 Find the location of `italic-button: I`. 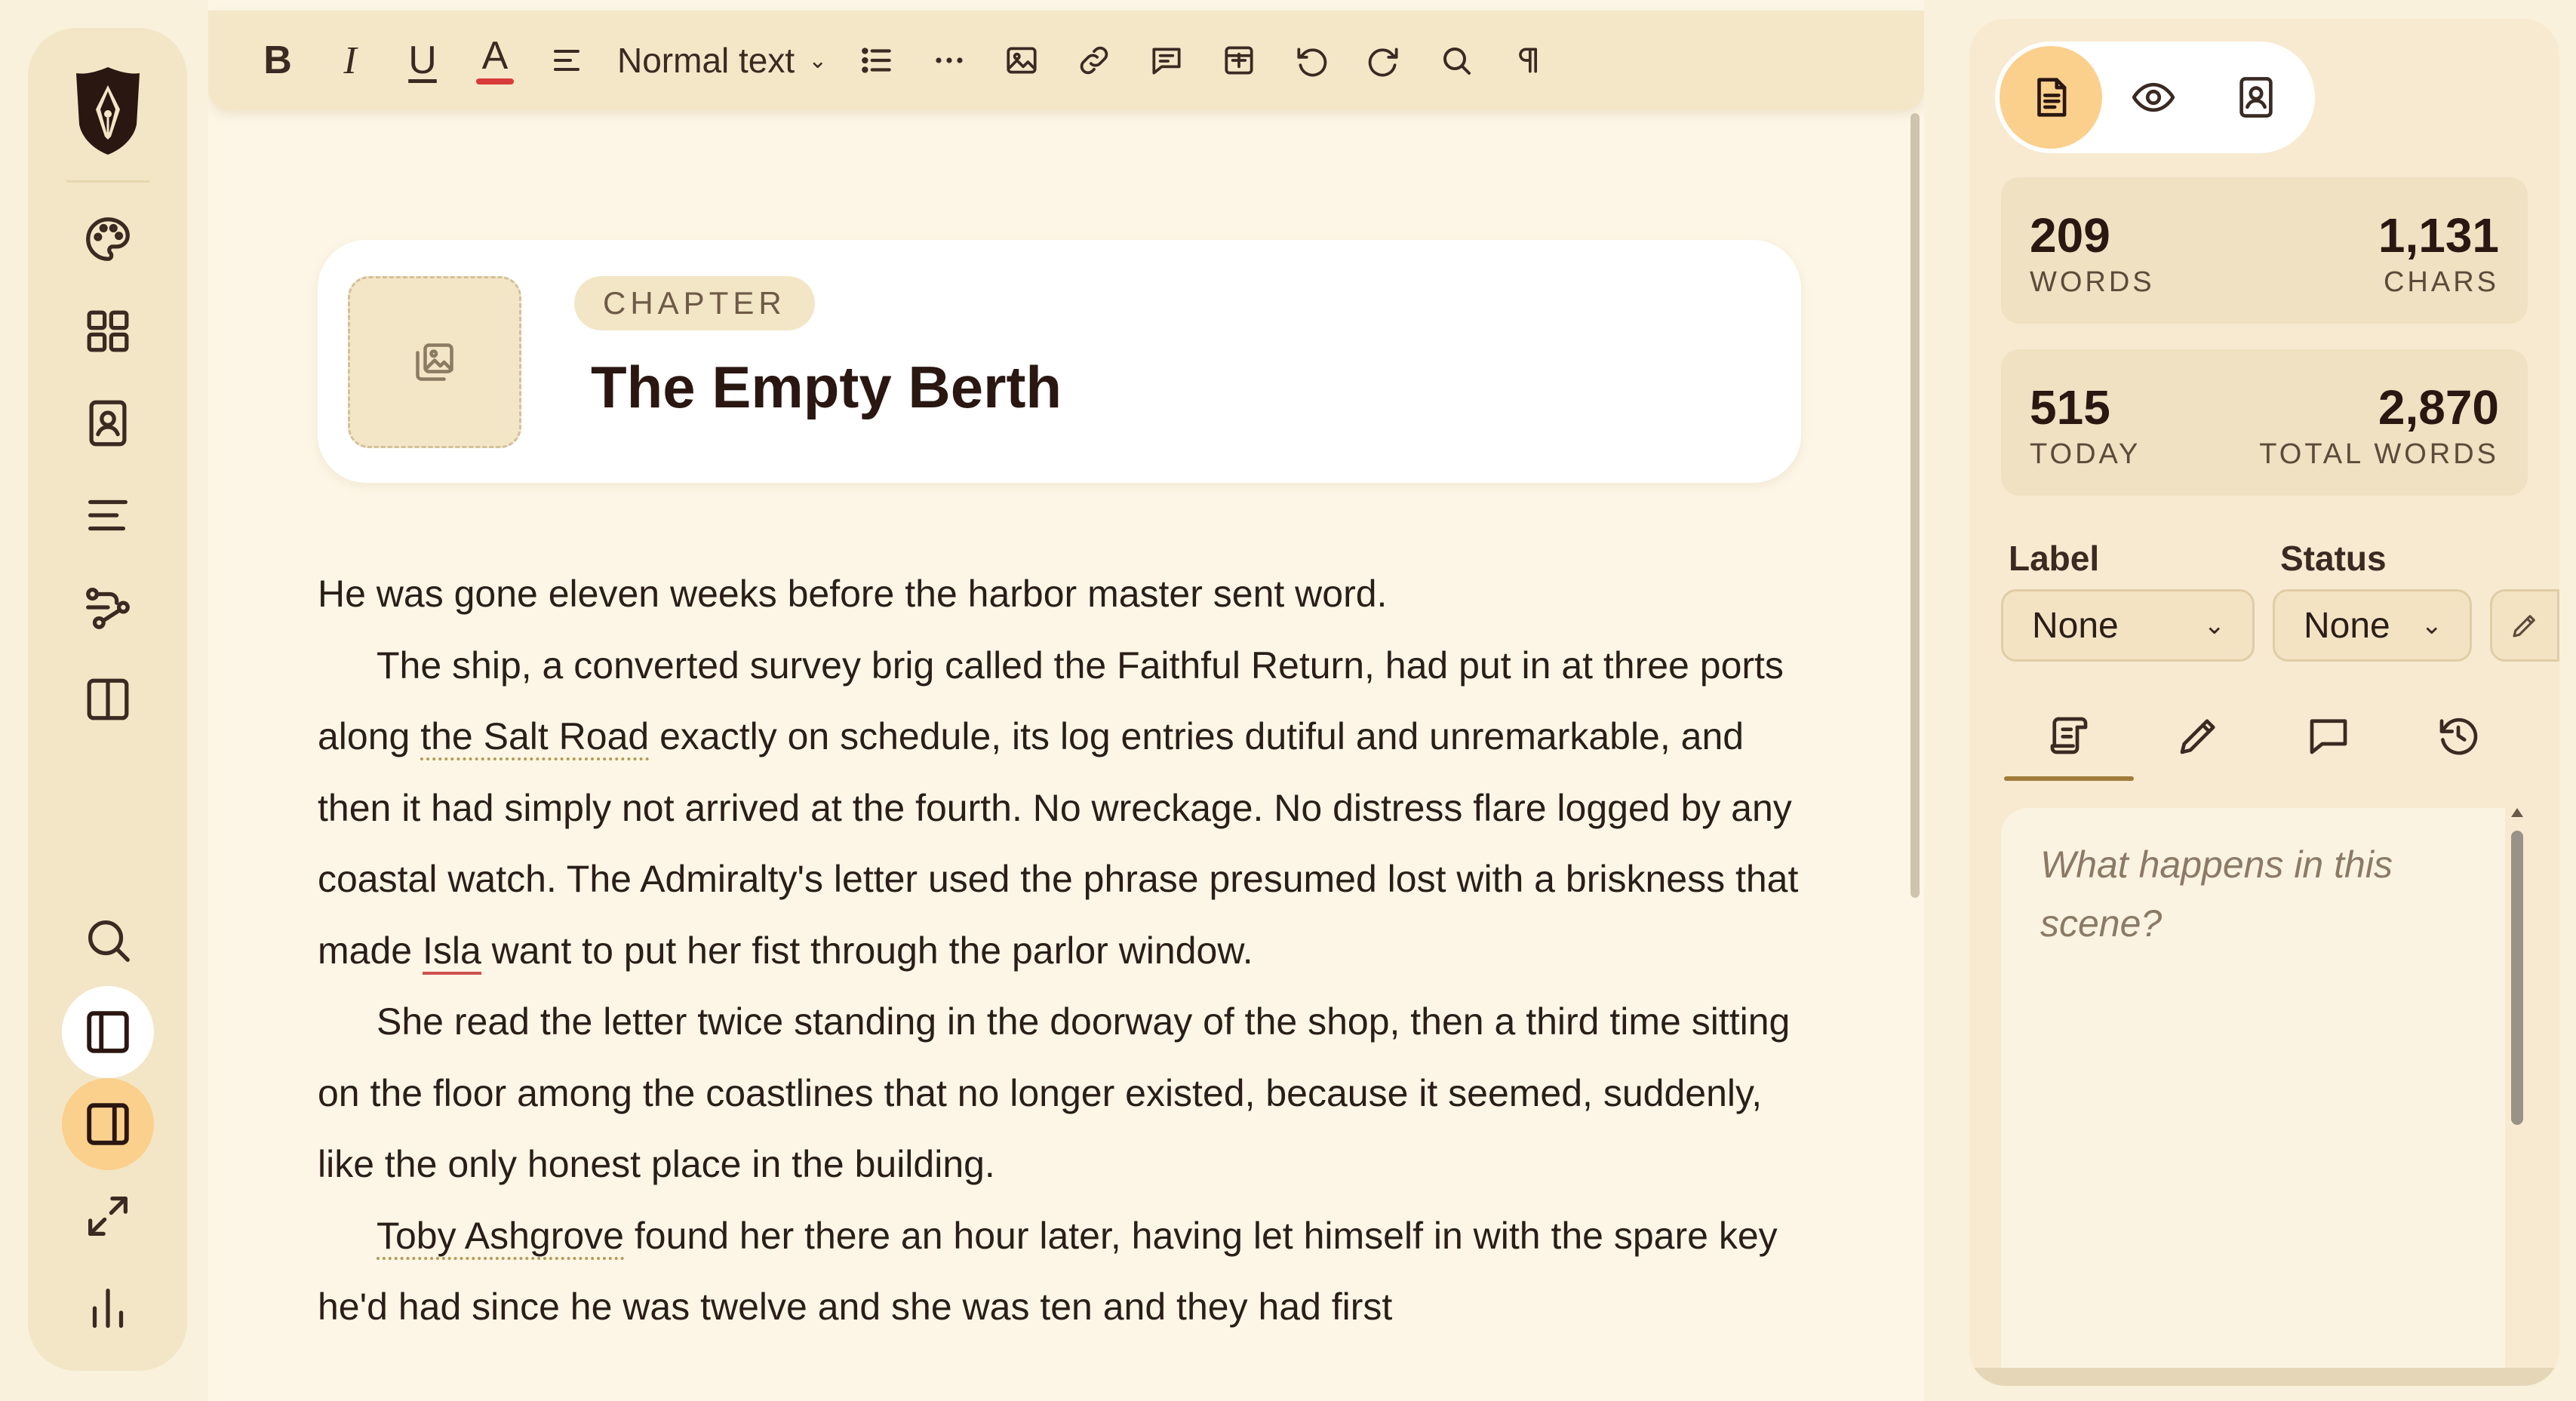

italic-button: I is located at coordinates (350, 60).